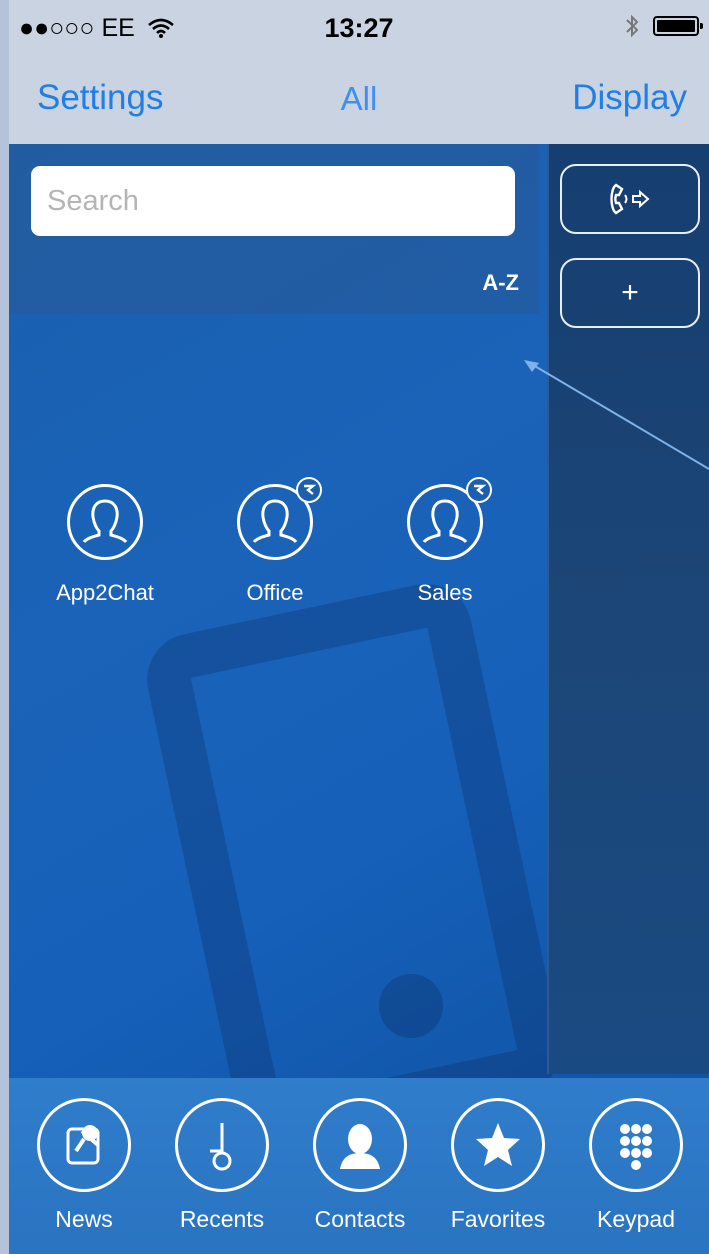  Describe the element at coordinates (360, 1219) in the screenshot. I see `tab-label: Contacts` at that location.